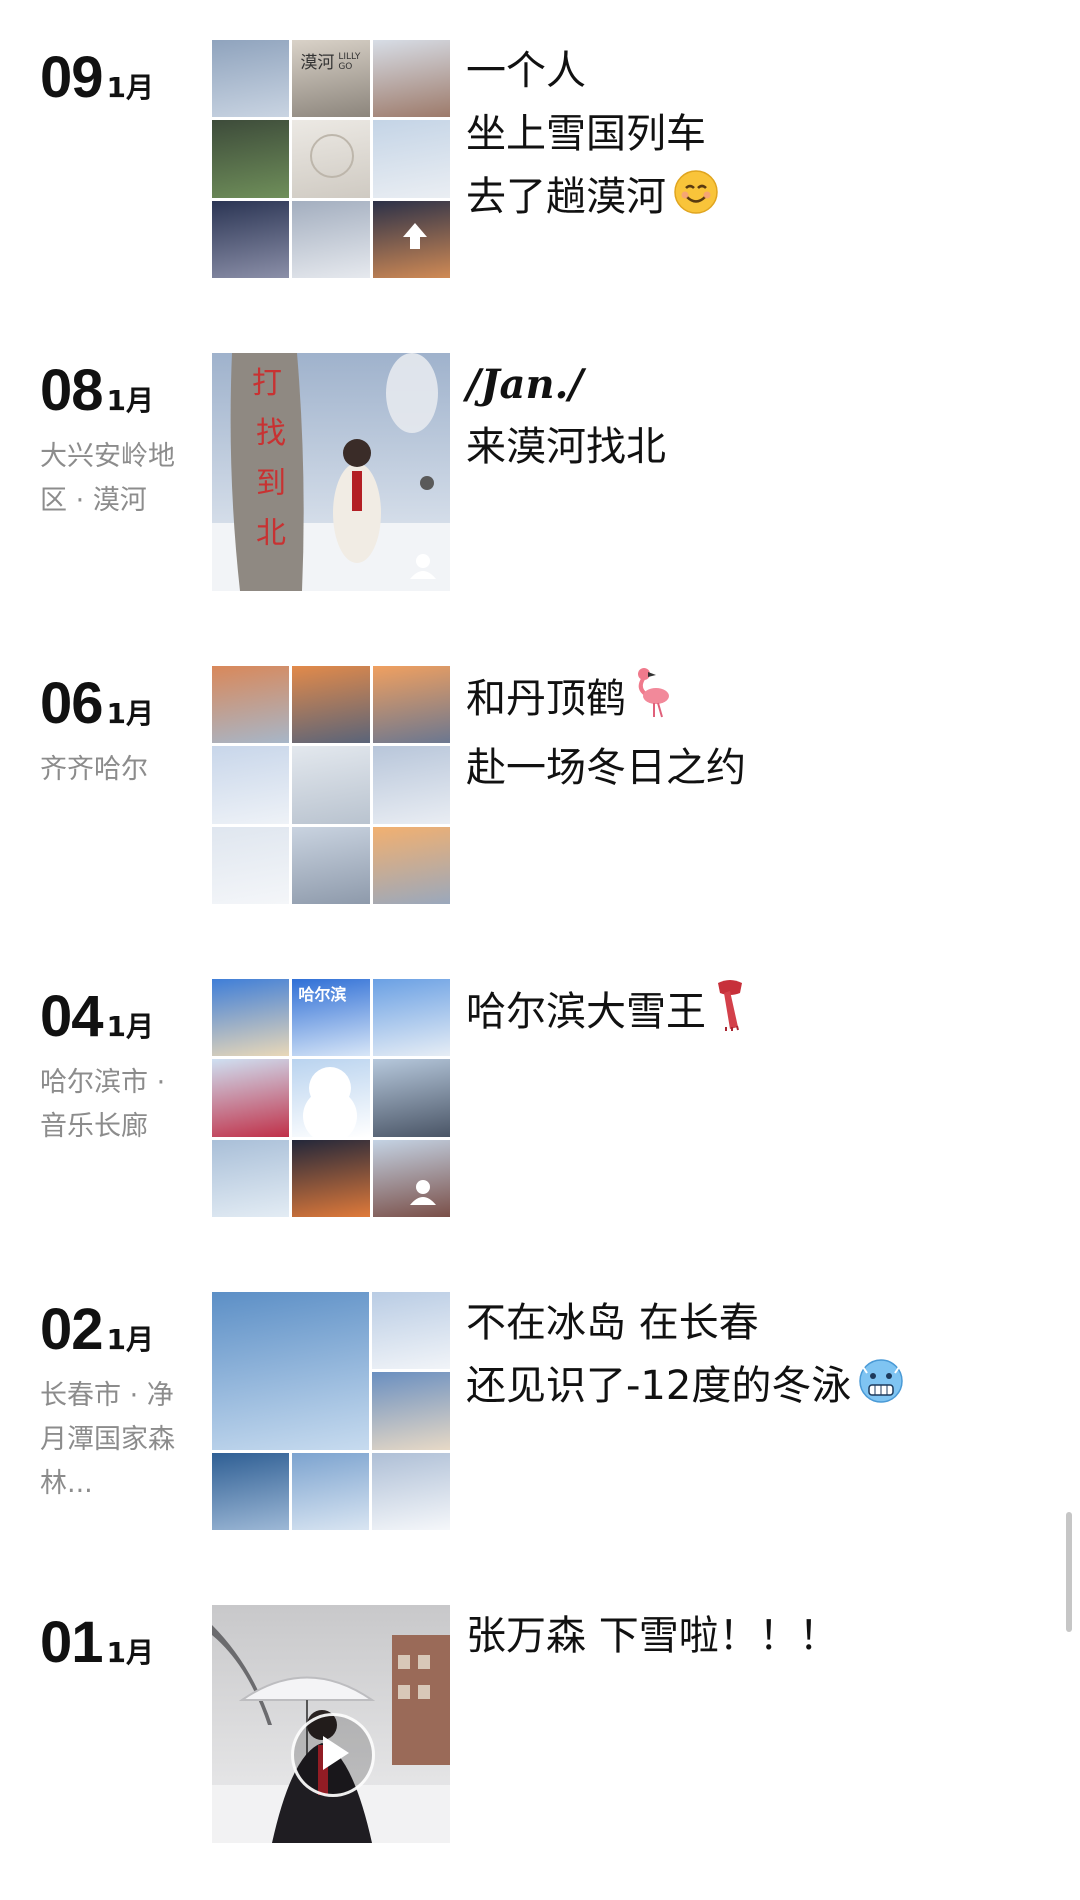  Describe the element at coordinates (566, 447) in the screenshot. I see `caption-line: 来漠河找北` at that location.